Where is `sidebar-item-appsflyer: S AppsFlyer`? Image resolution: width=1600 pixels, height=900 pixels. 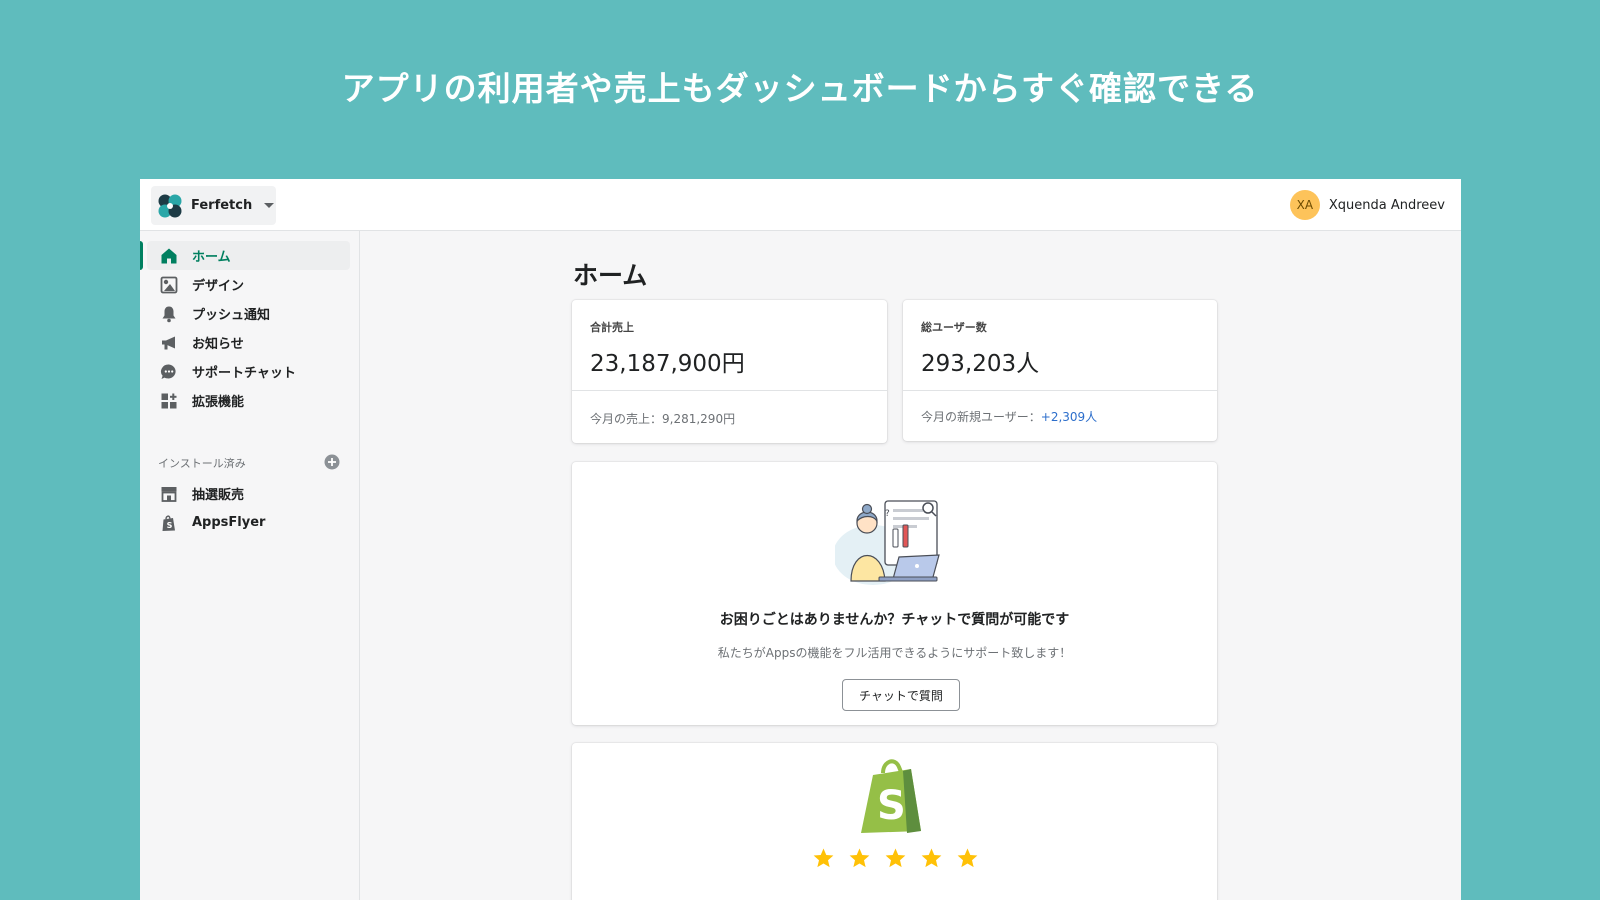 sidebar-item-appsflyer: S AppsFlyer is located at coordinates (248, 522).